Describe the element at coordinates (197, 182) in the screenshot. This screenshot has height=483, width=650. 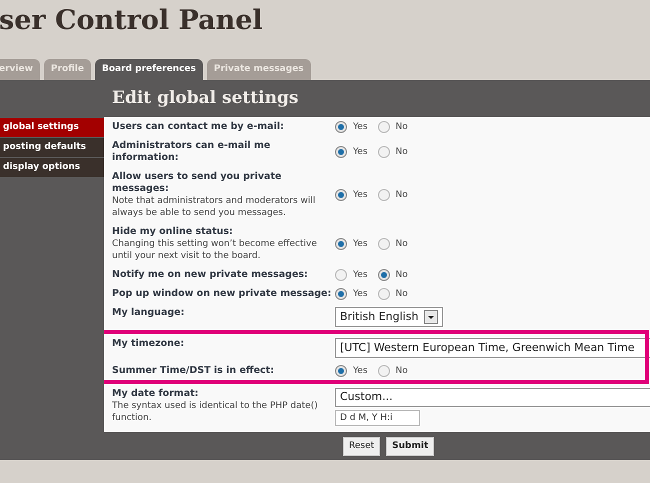
I see `setting-label: Allow users to send you private messages:` at that location.